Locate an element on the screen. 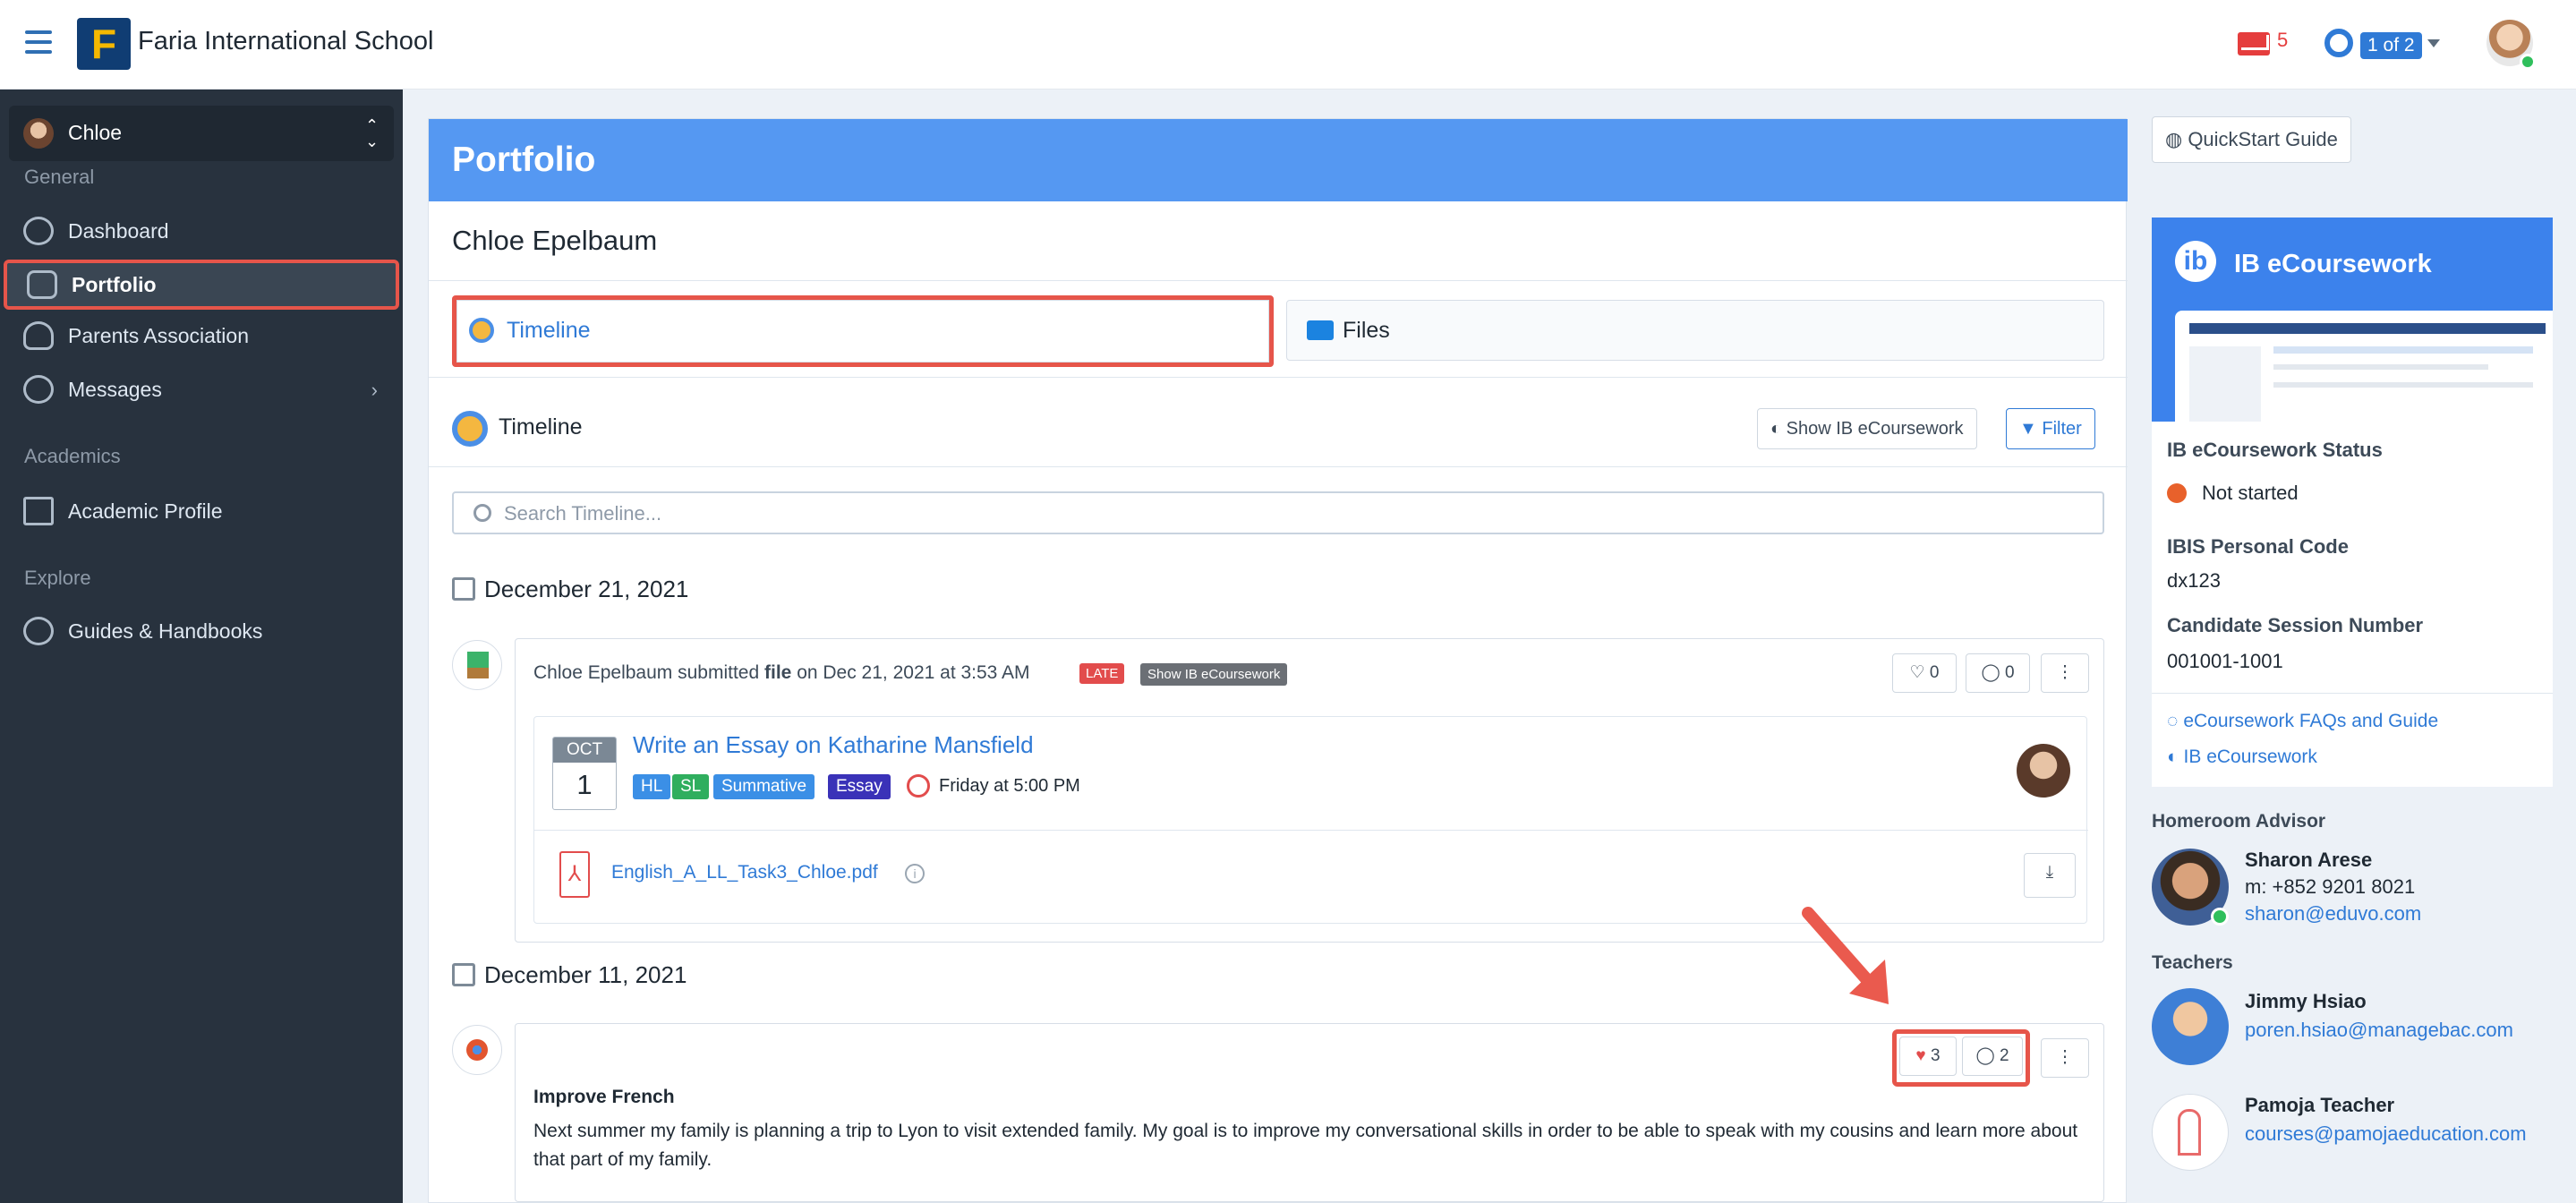 This screenshot has width=2576, height=1203. homeroom-advisor-label: Homeroom Advisor is located at coordinates (2239, 821).